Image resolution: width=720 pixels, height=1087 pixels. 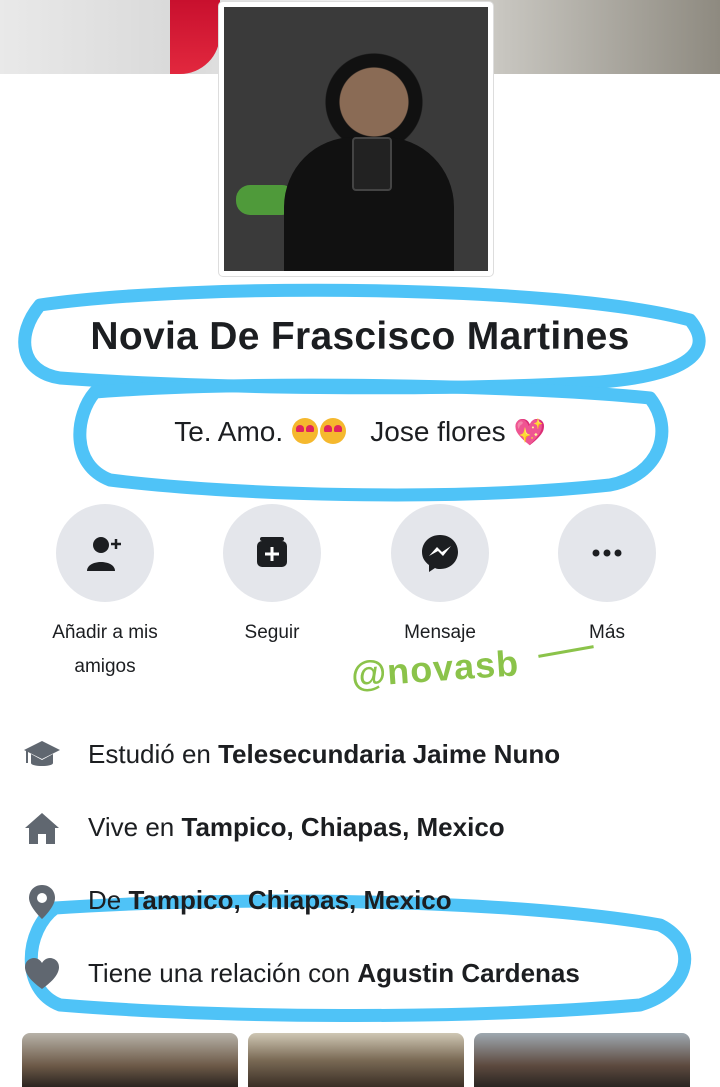 I want to click on follow-label: Seguir, so click(x=272, y=632).